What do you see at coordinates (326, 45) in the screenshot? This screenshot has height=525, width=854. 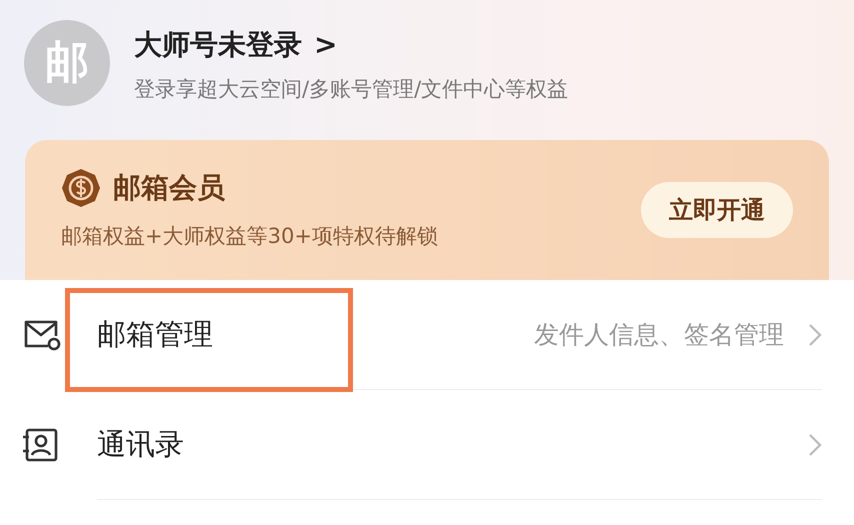 I see `chevron-icon: >` at bounding box center [326, 45].